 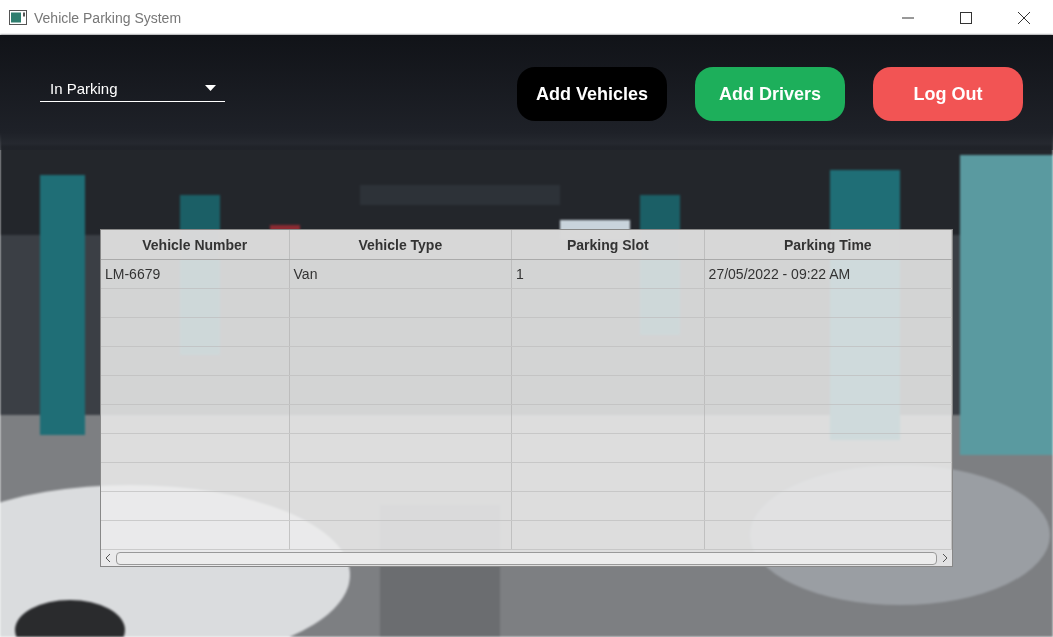 What do you see at coordinates (592, 94) in the screenshot?
I see `action-button: Add Vehicles` at bounding box center [592, 94].